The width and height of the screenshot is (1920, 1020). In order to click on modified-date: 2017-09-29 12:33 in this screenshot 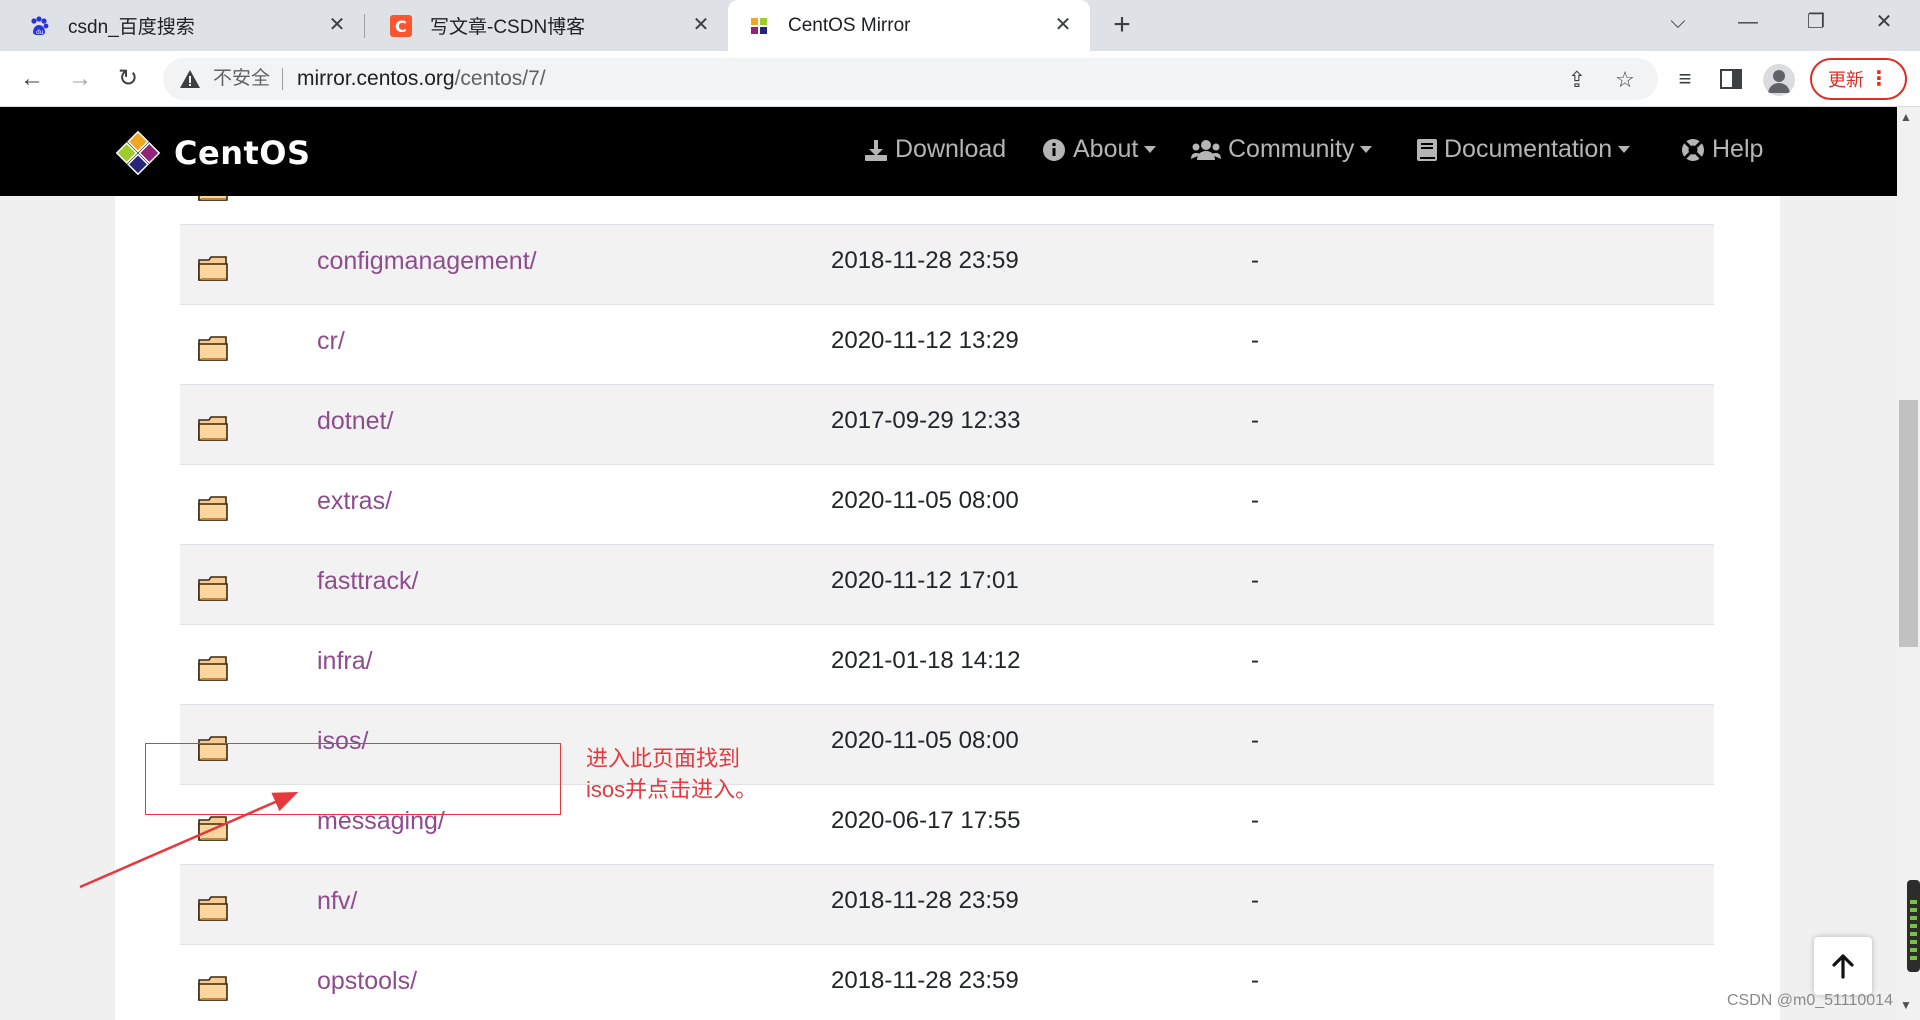, I will do `click(926, 420)`.